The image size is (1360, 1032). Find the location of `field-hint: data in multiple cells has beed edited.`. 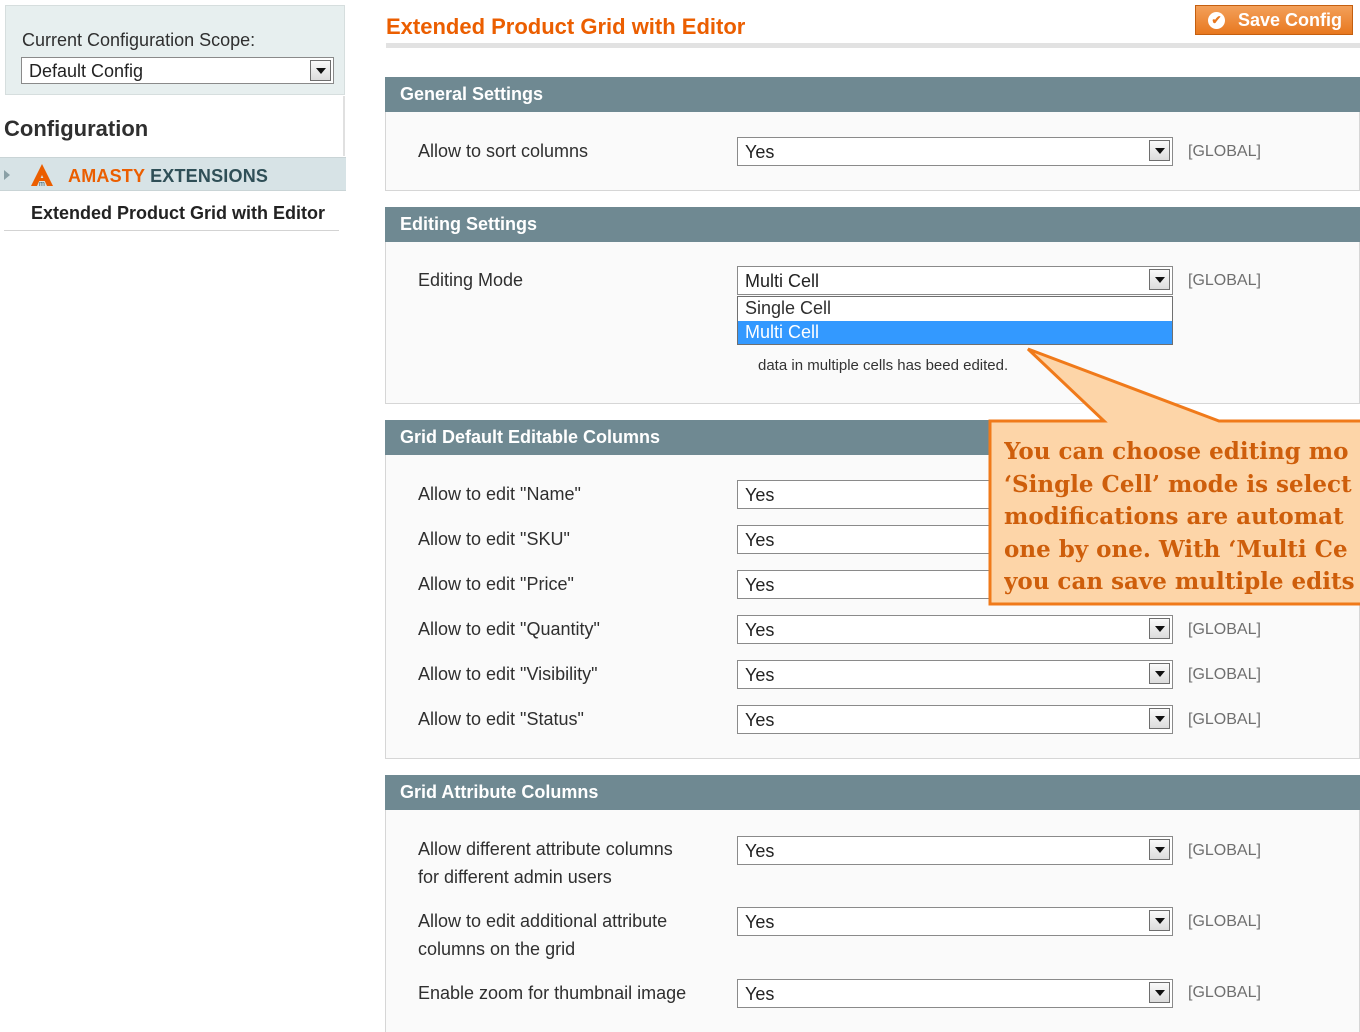

field-hint: data in multiple cells has beed edited. is located at coordinates (883, 365).